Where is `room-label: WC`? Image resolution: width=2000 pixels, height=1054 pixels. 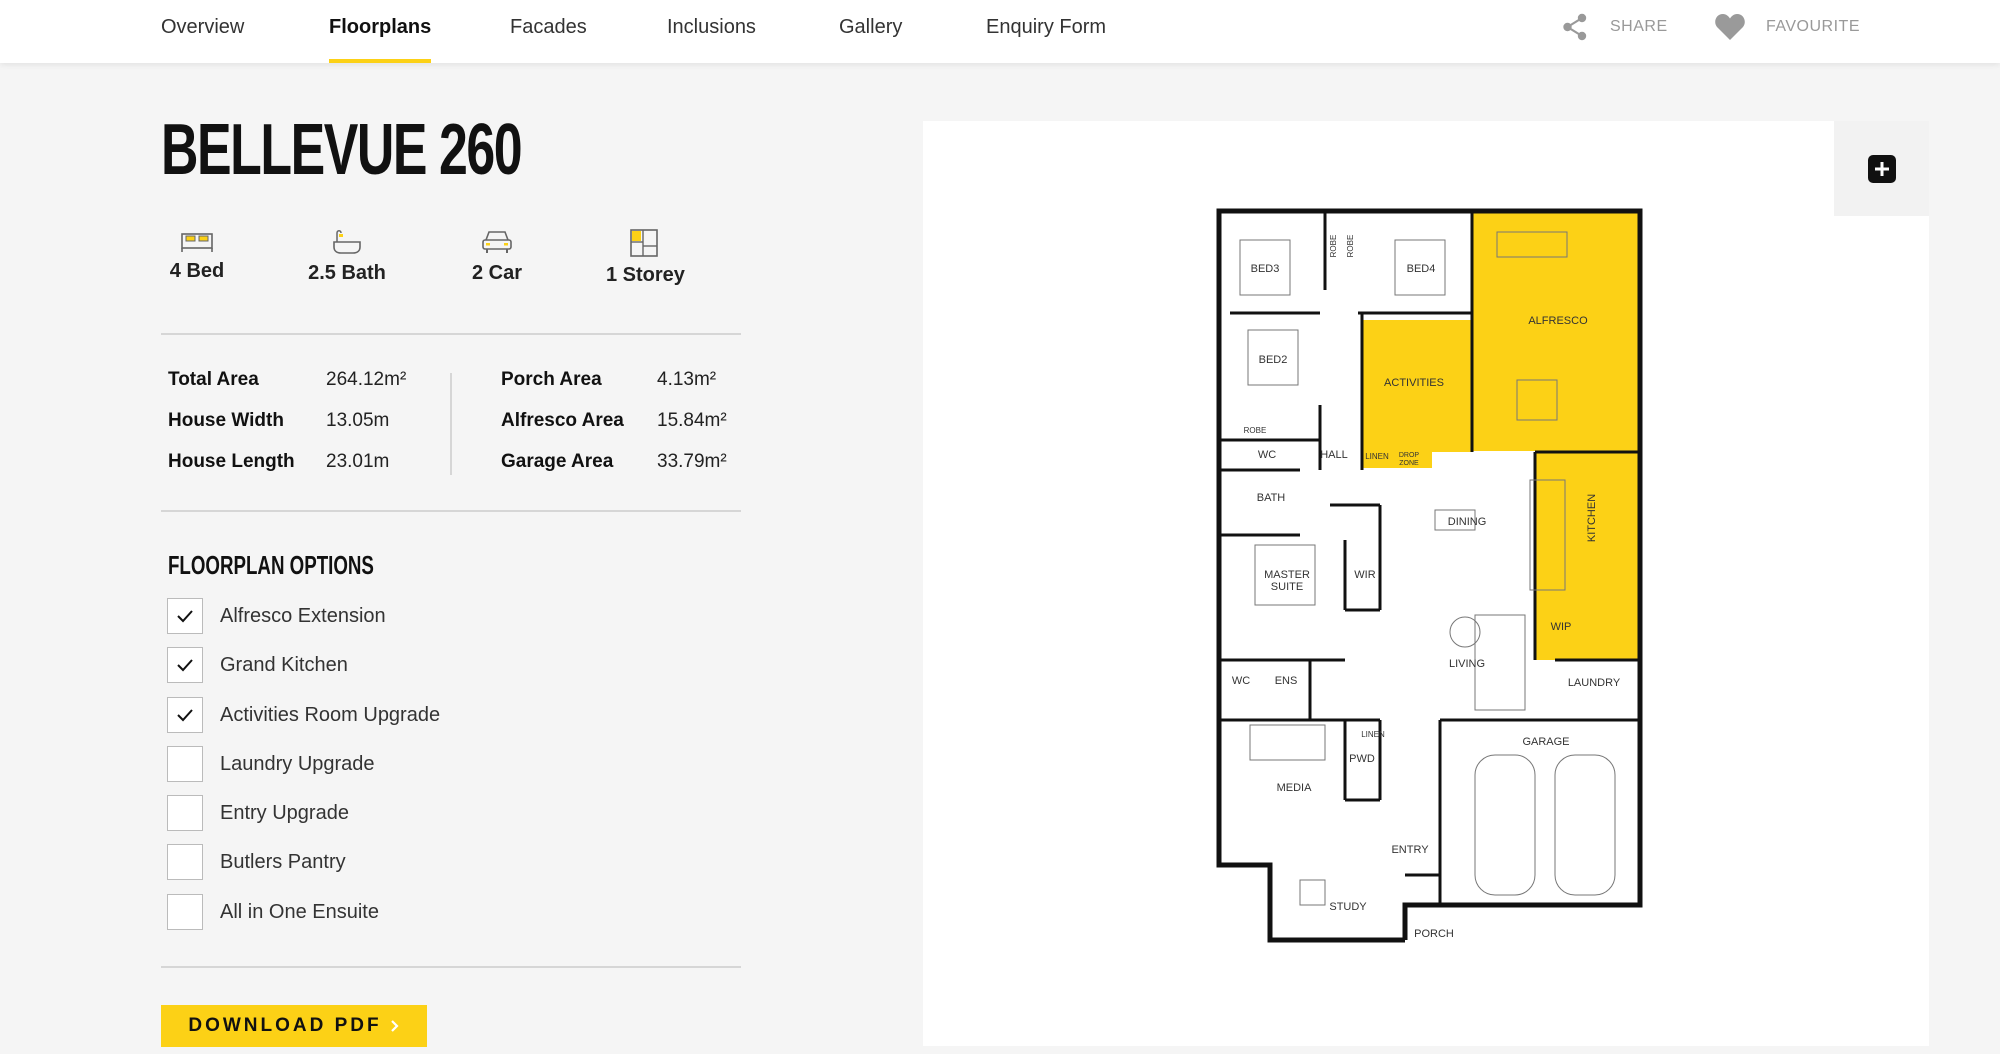
room-label: WC is located at coordinates (1241, 681).